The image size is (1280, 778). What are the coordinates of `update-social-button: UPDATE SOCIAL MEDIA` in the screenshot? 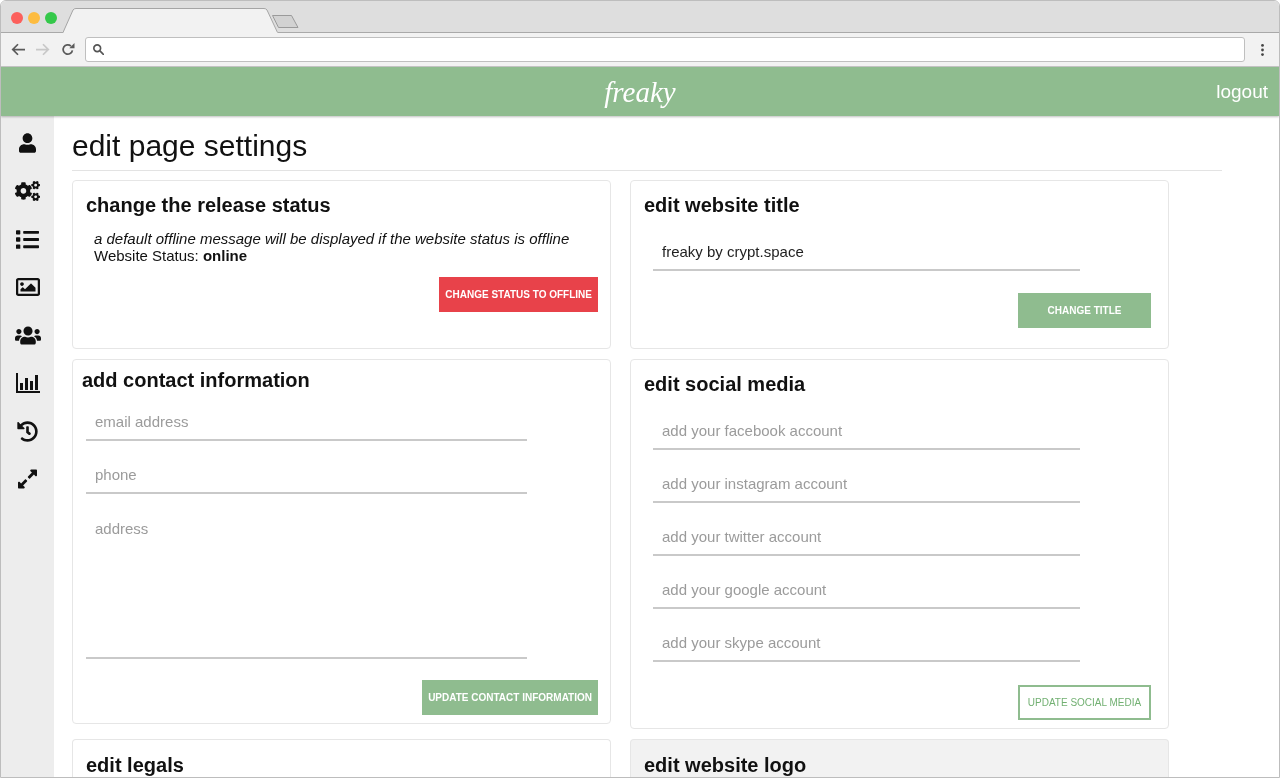 It's located at (1084, 702).